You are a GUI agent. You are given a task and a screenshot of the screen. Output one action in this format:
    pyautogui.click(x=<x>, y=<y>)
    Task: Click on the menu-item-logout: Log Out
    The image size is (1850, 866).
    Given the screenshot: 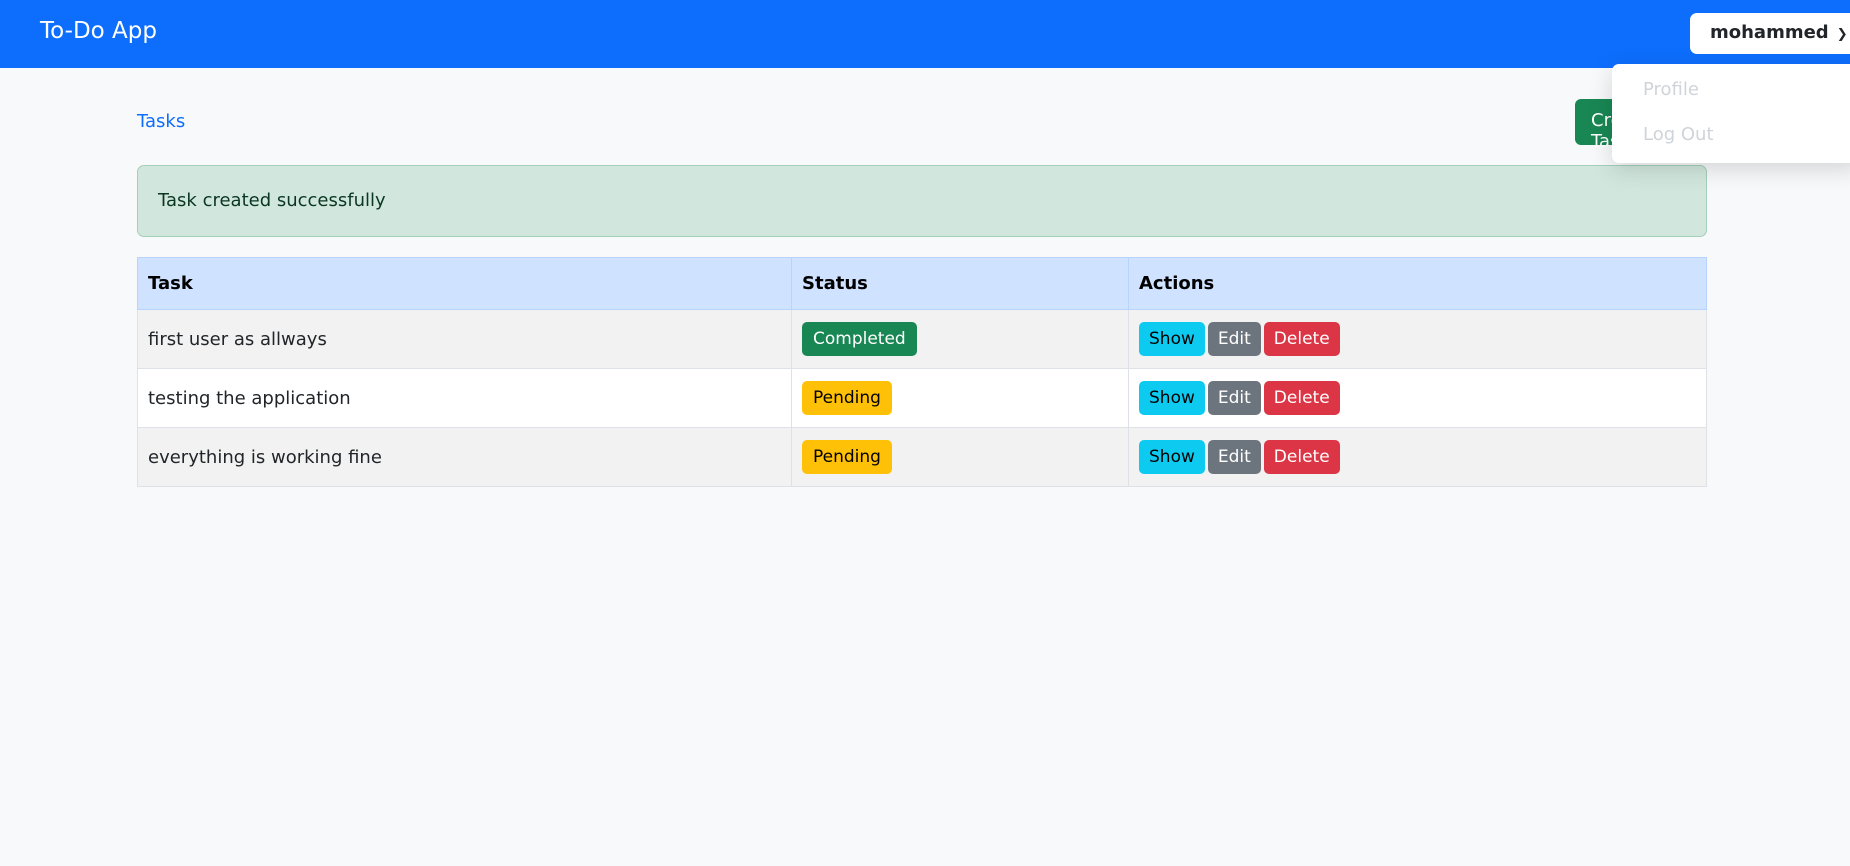 What is the action you would take?
    pyautogui.click(x=1678, y=134)
    